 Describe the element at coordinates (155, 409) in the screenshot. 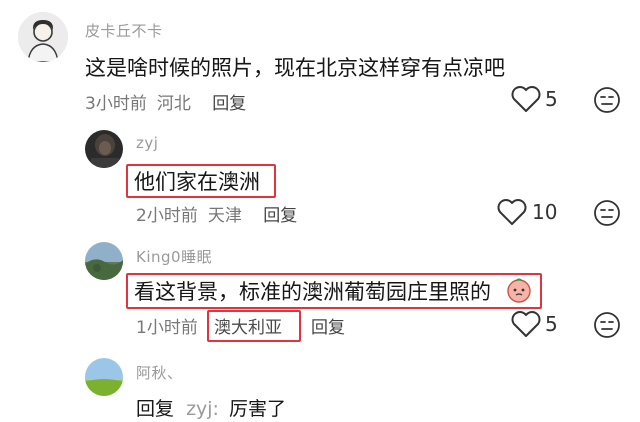

I see `reply-prefix: 回复` at that location.